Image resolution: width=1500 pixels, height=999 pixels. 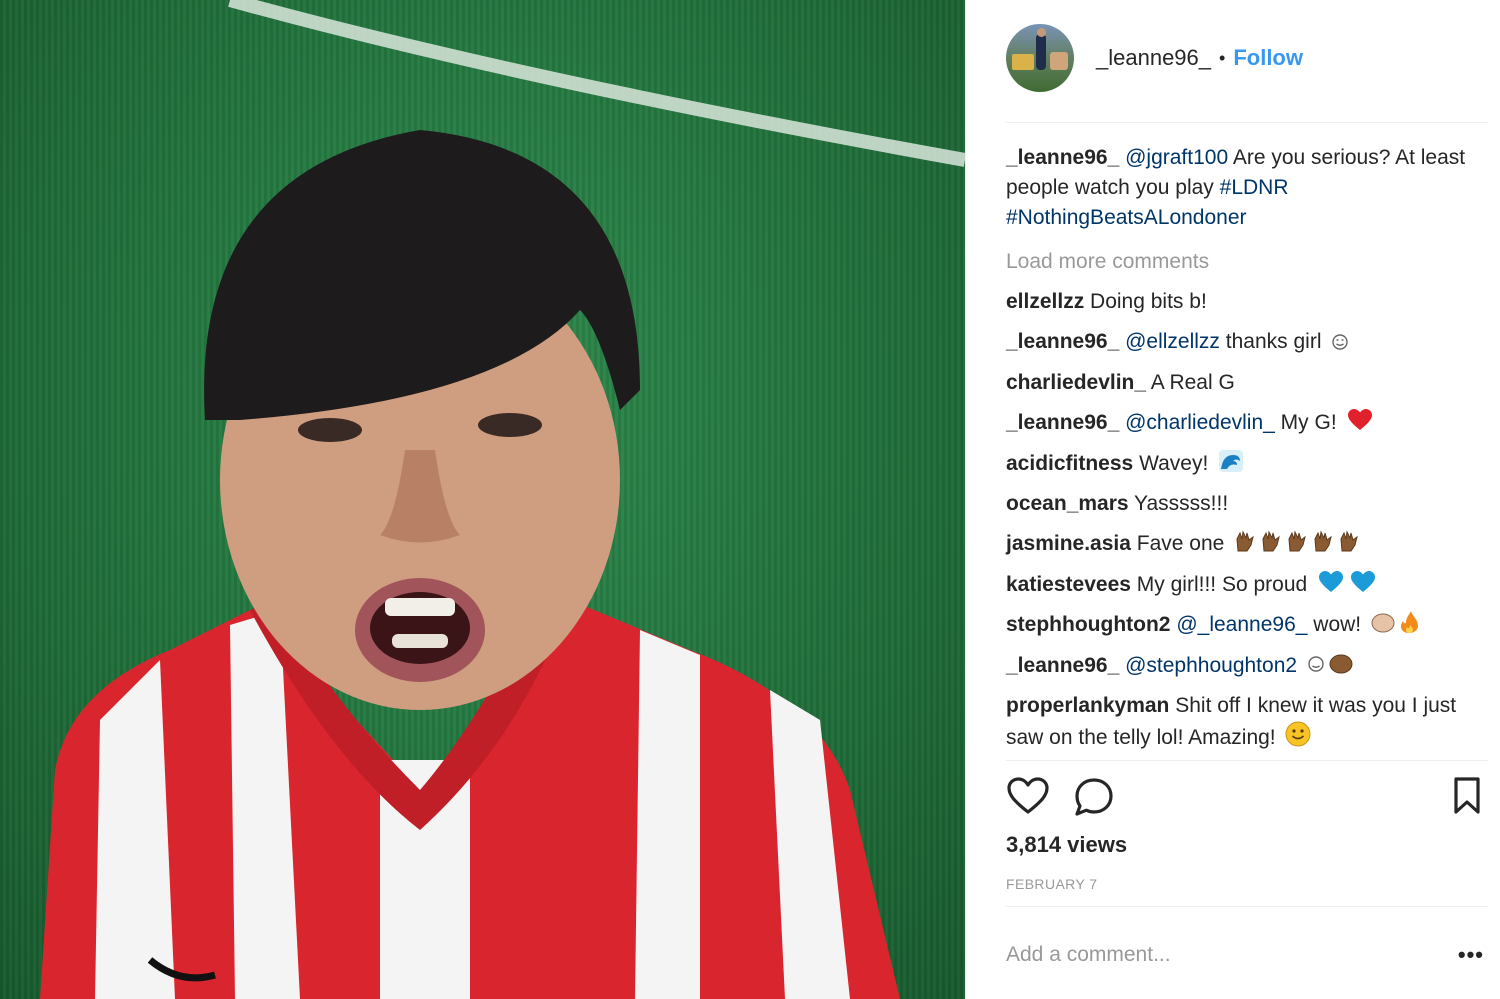 I want to click on red-heart-emoji-icon, so click(x=1359, y=420).